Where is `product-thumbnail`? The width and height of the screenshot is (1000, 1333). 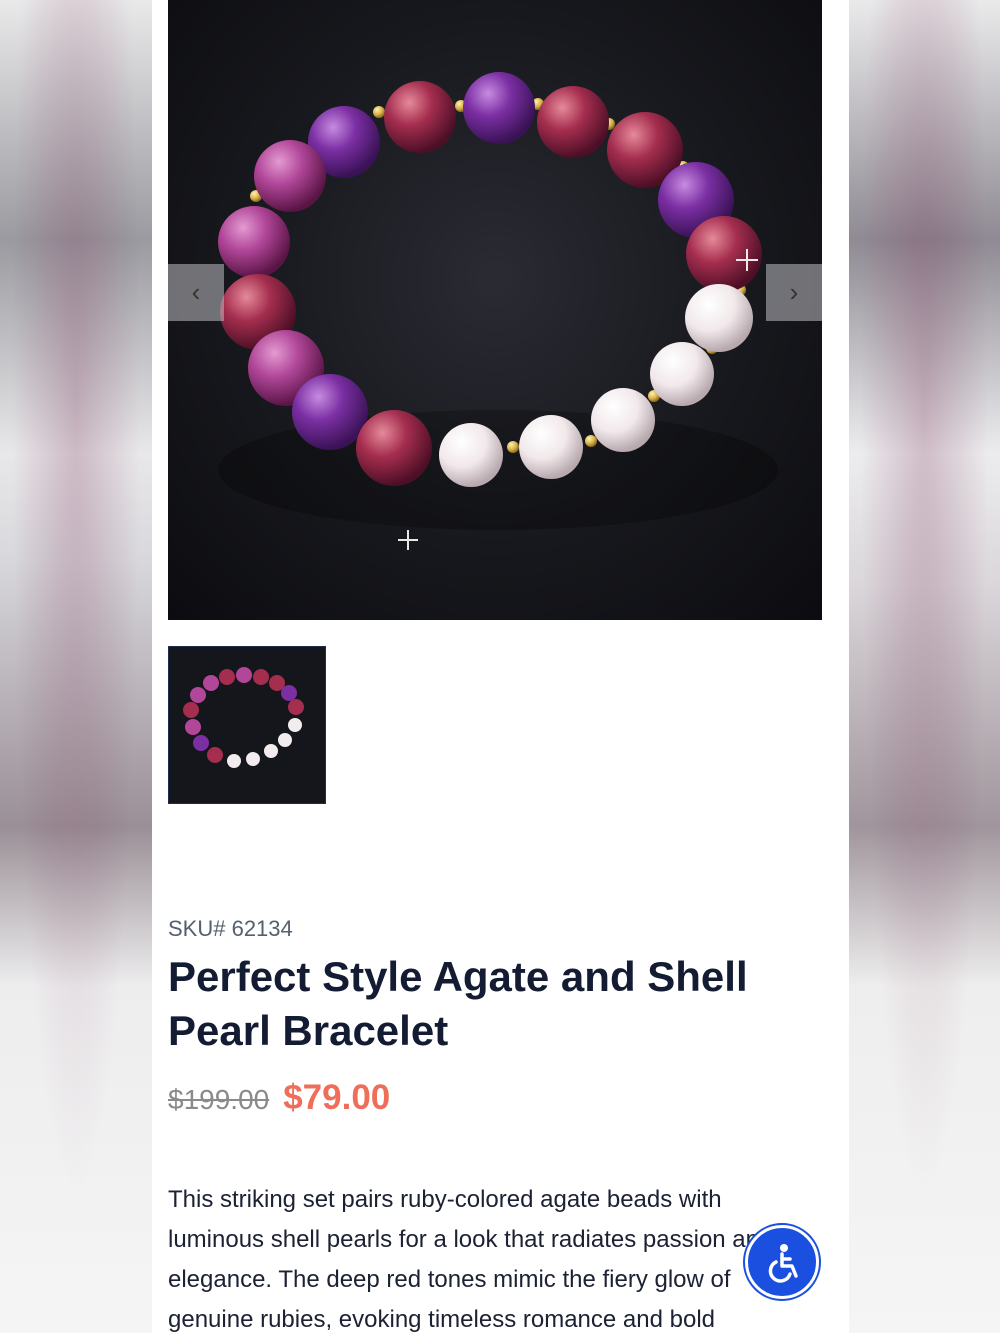
product-thumbnail is located at coordinates (247, 725).